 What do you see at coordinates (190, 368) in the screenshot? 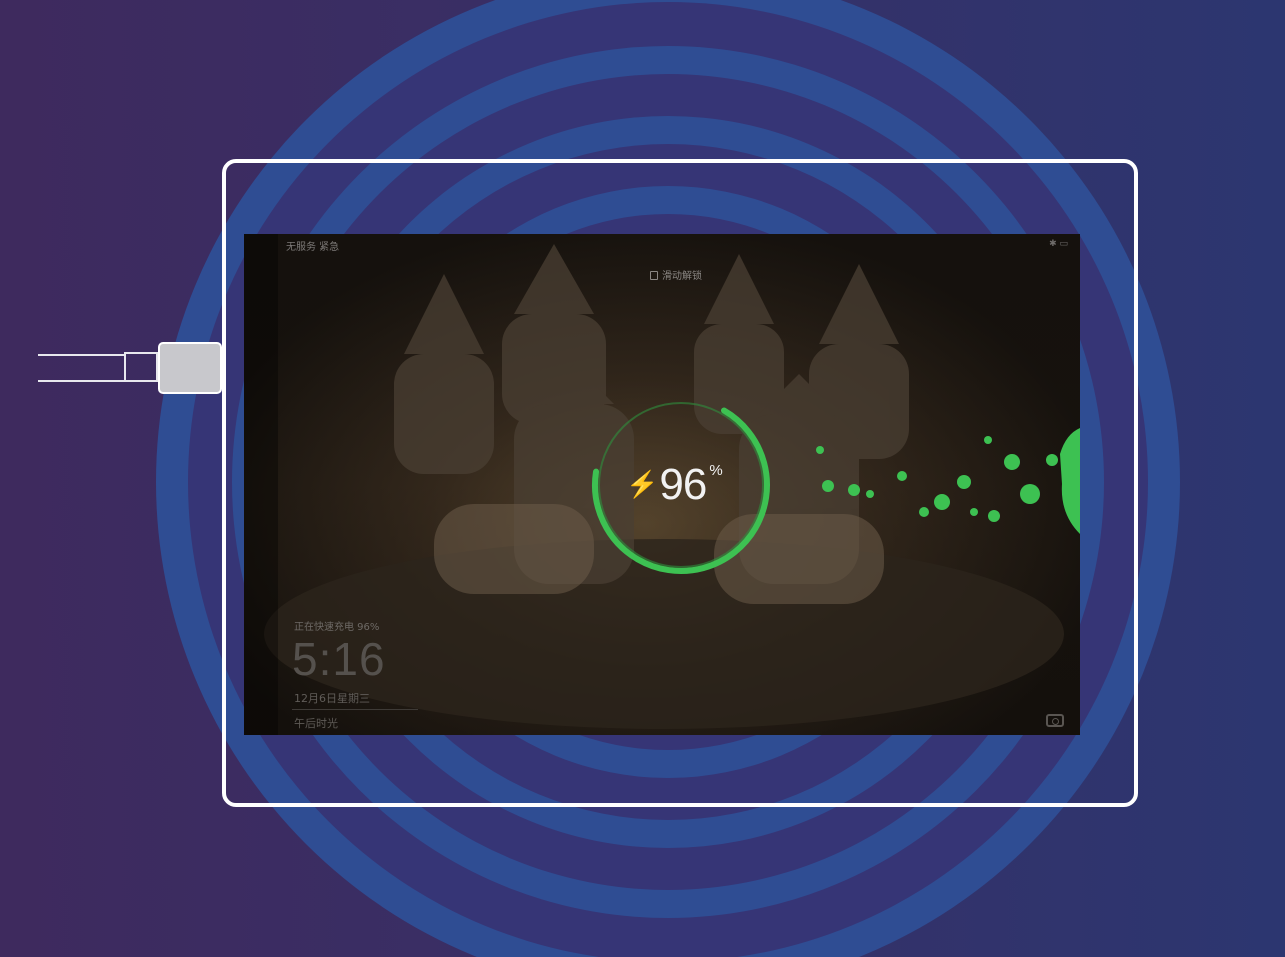
I see `plug-icon` at bounding box center [190, 368].